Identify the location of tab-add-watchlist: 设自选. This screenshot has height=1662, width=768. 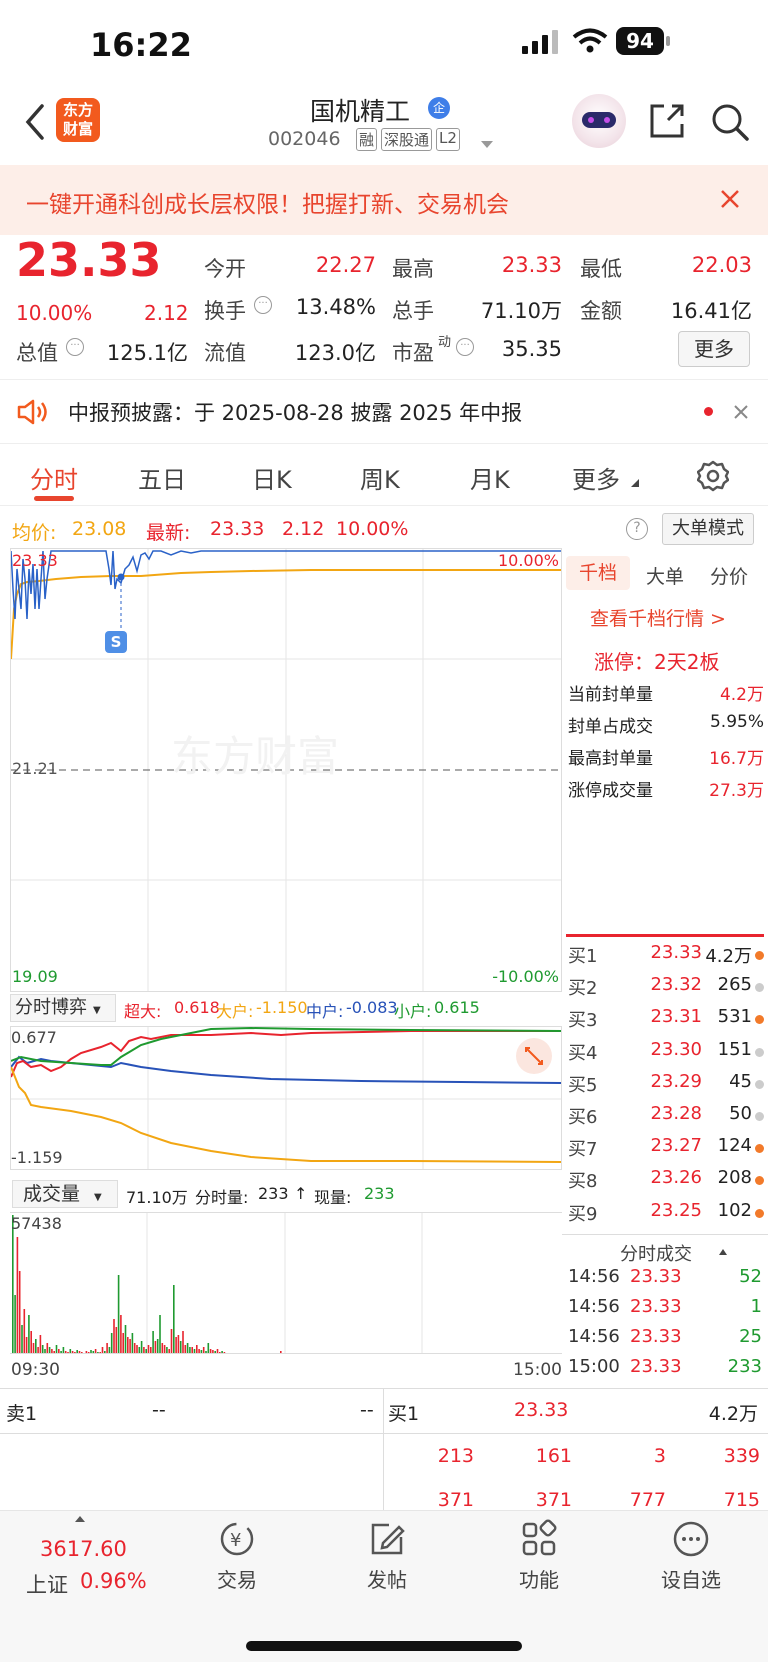
(691, 1556).